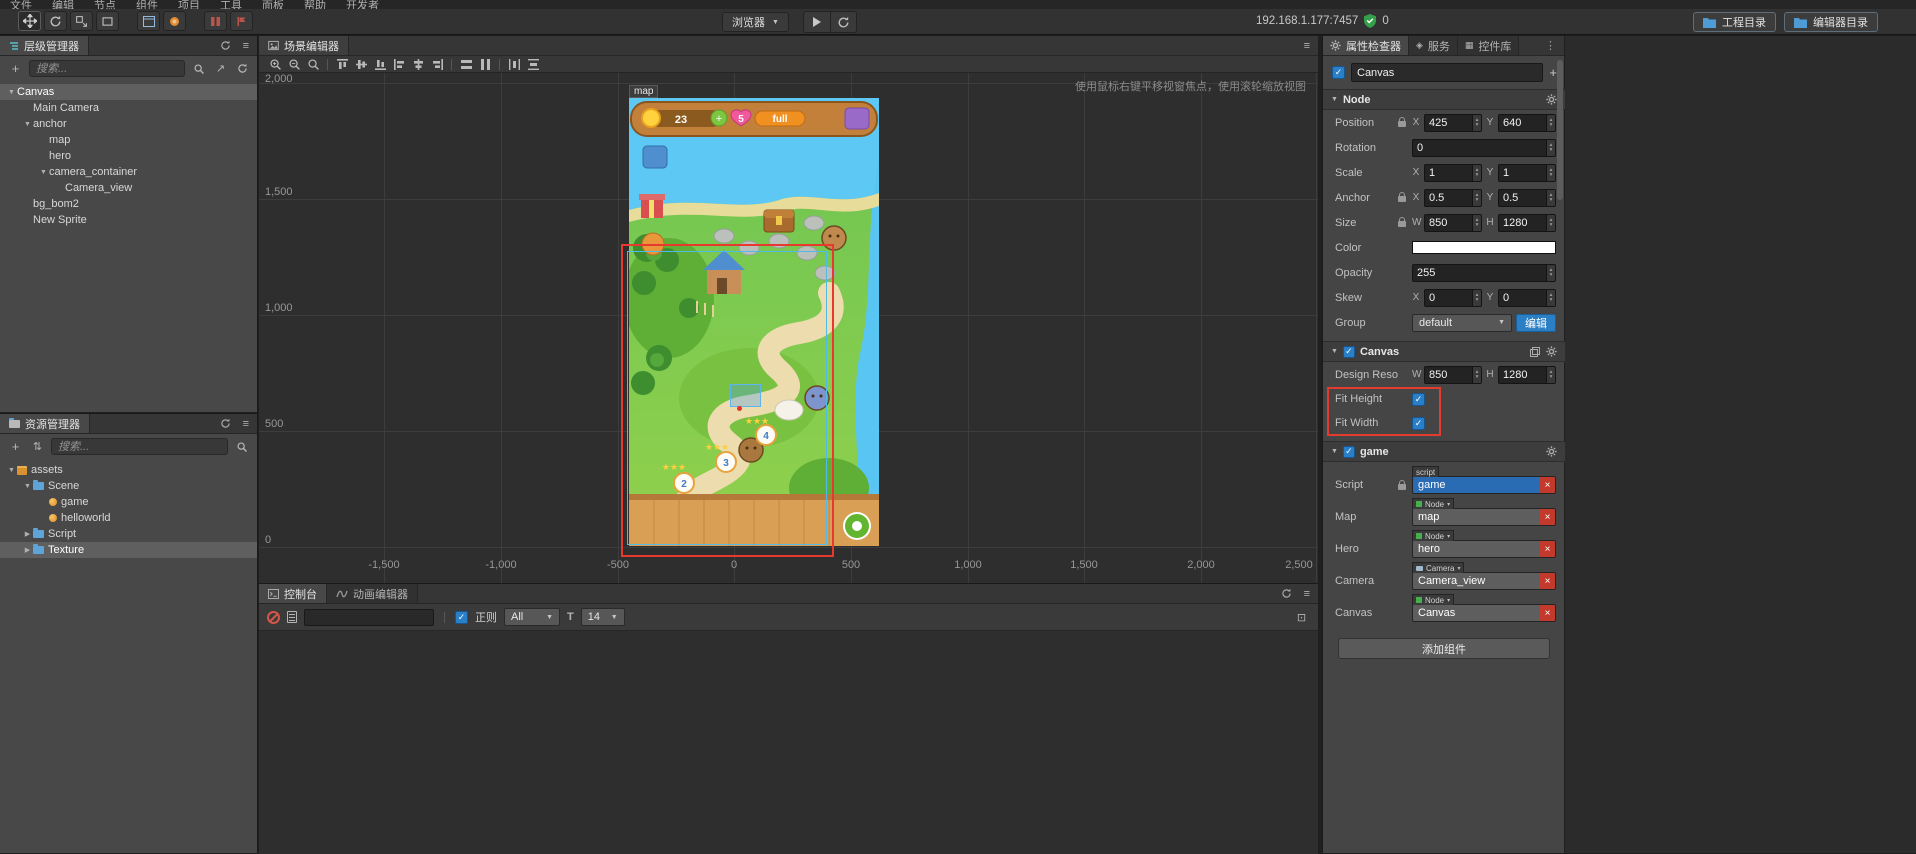 The width and height of the screenshot is (1916, 854). I want to click on coordinate-mode-button, so click(174, 21).